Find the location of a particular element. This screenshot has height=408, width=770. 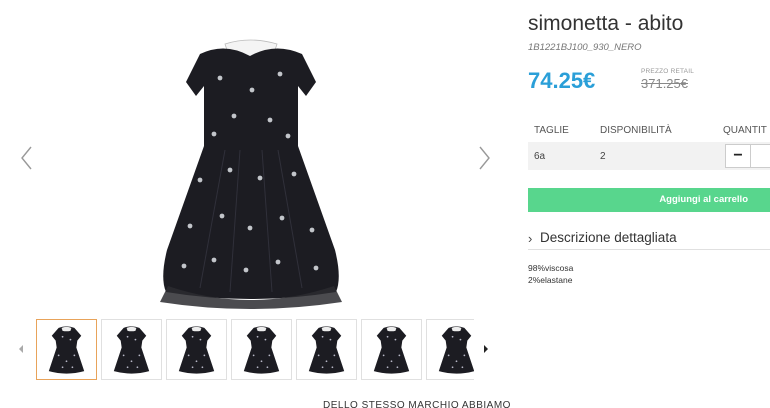

gallery-prev-button is located at coordinates (27, 158).